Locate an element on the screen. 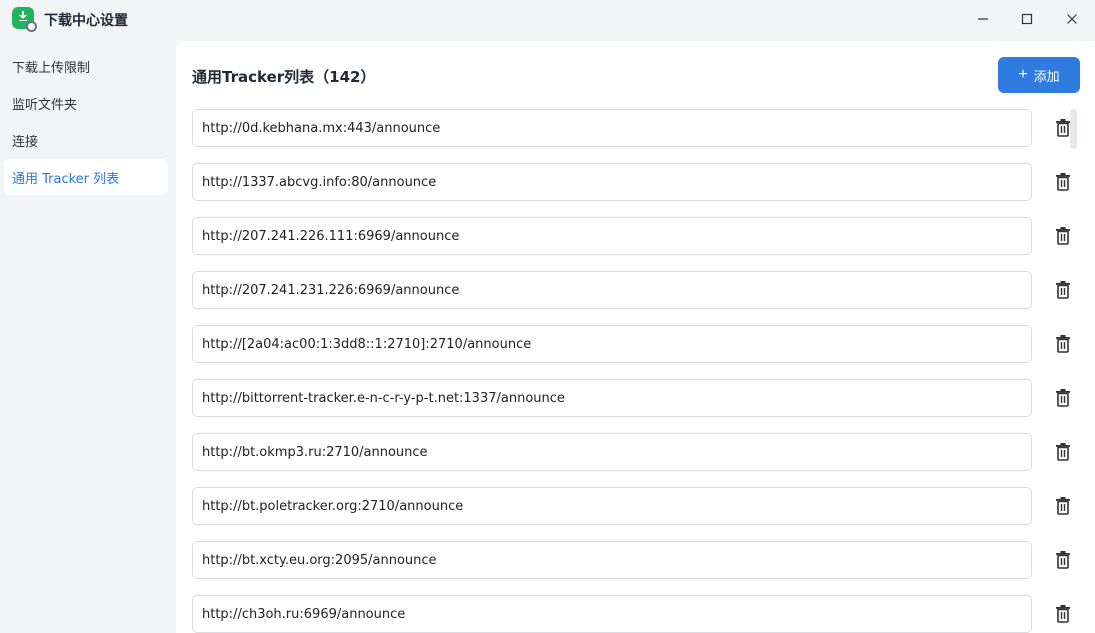 This screenshot has height=633, width=1095. add-tracker-button: + 添加 is located at coordinates (1039, 75).